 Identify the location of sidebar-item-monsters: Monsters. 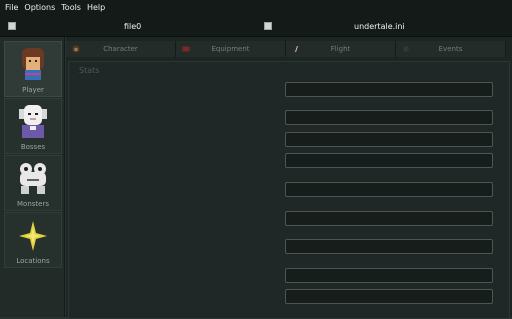
(33, 183).